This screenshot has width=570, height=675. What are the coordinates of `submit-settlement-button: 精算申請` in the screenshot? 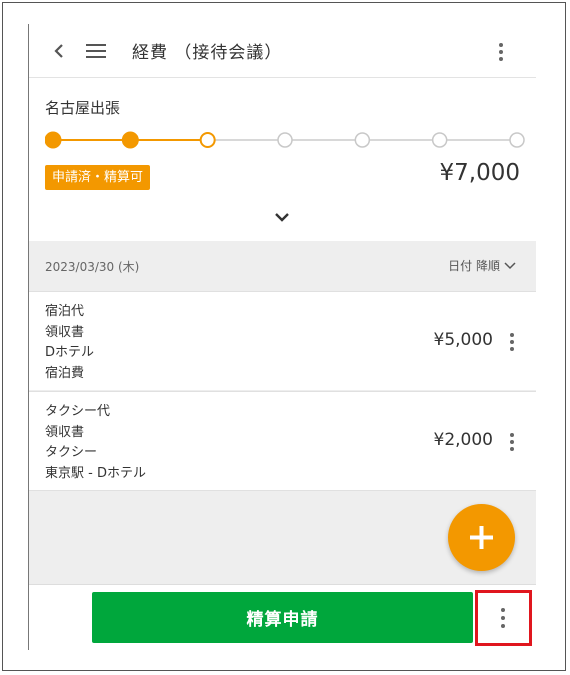 It's located at (282, 617).